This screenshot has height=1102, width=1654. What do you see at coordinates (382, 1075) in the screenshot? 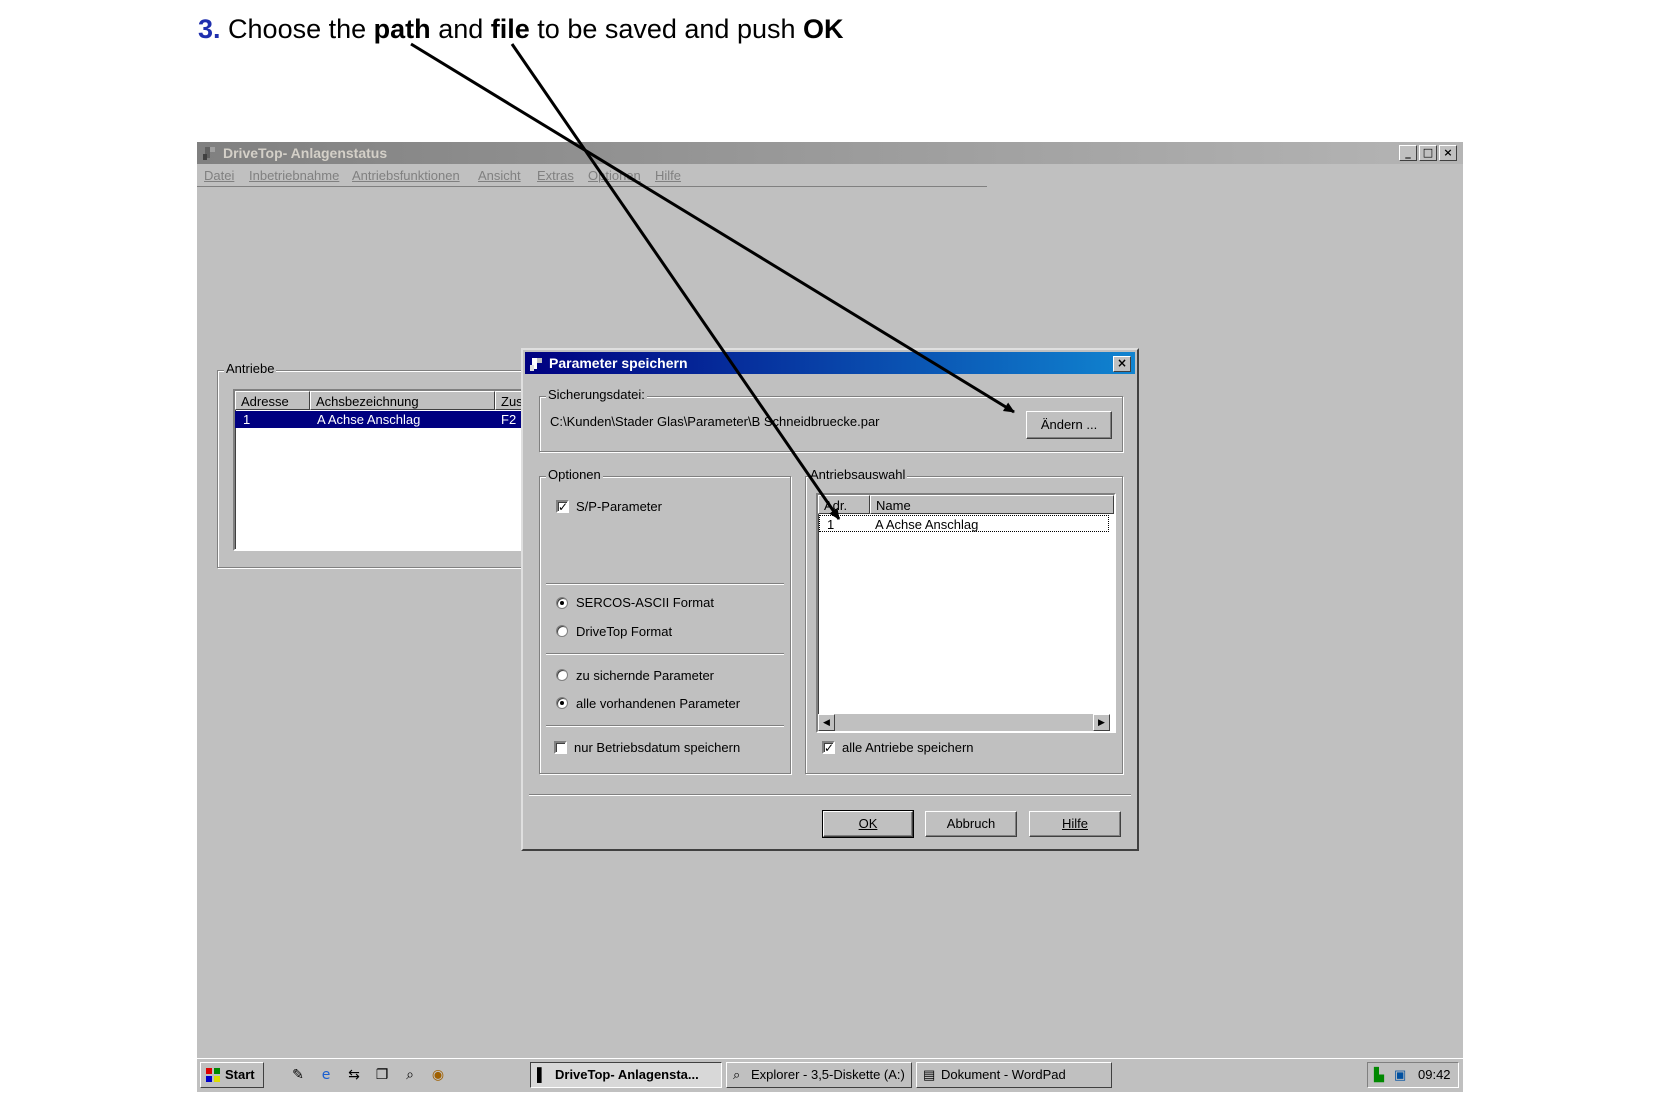
I see `quick-launch-documents-icon: ❐` at bounding box center [382, 1075].